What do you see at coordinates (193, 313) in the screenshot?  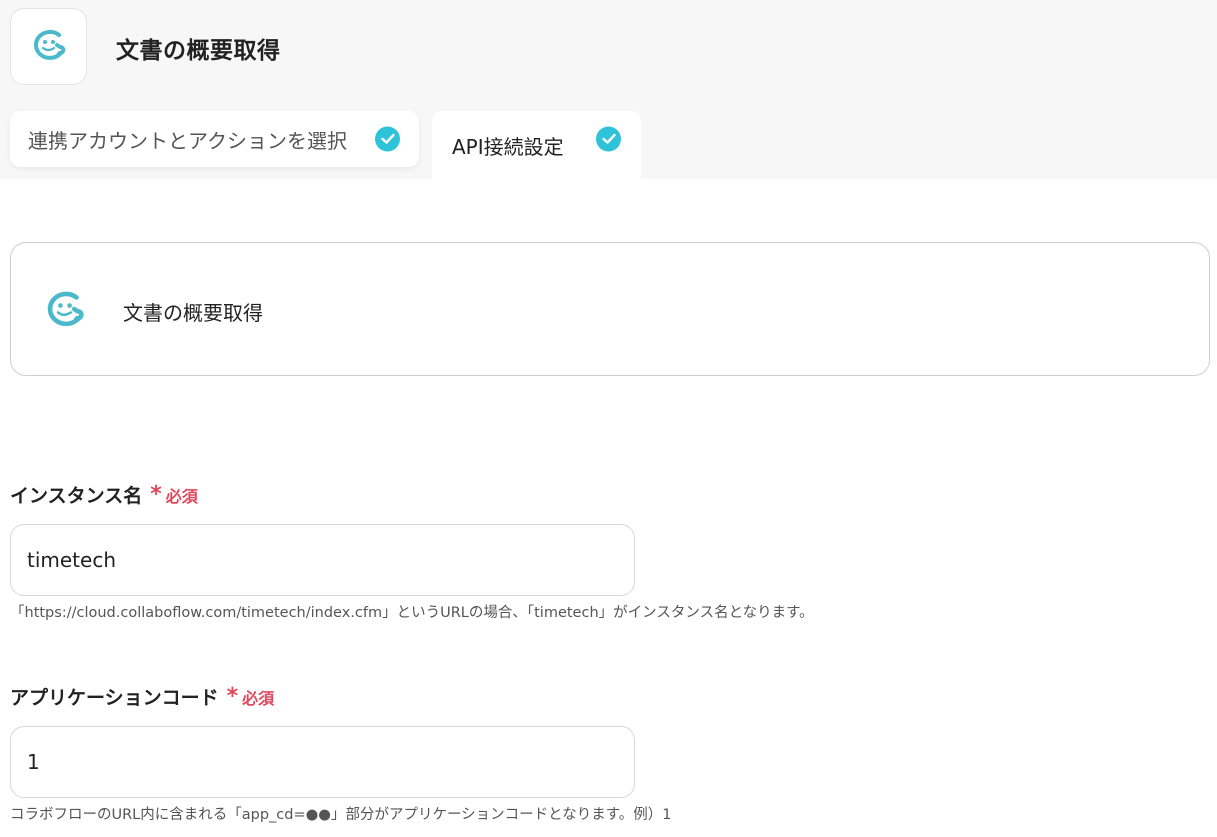 I see `action-title: 文書の概要取得` at bounding box center [193, 313].